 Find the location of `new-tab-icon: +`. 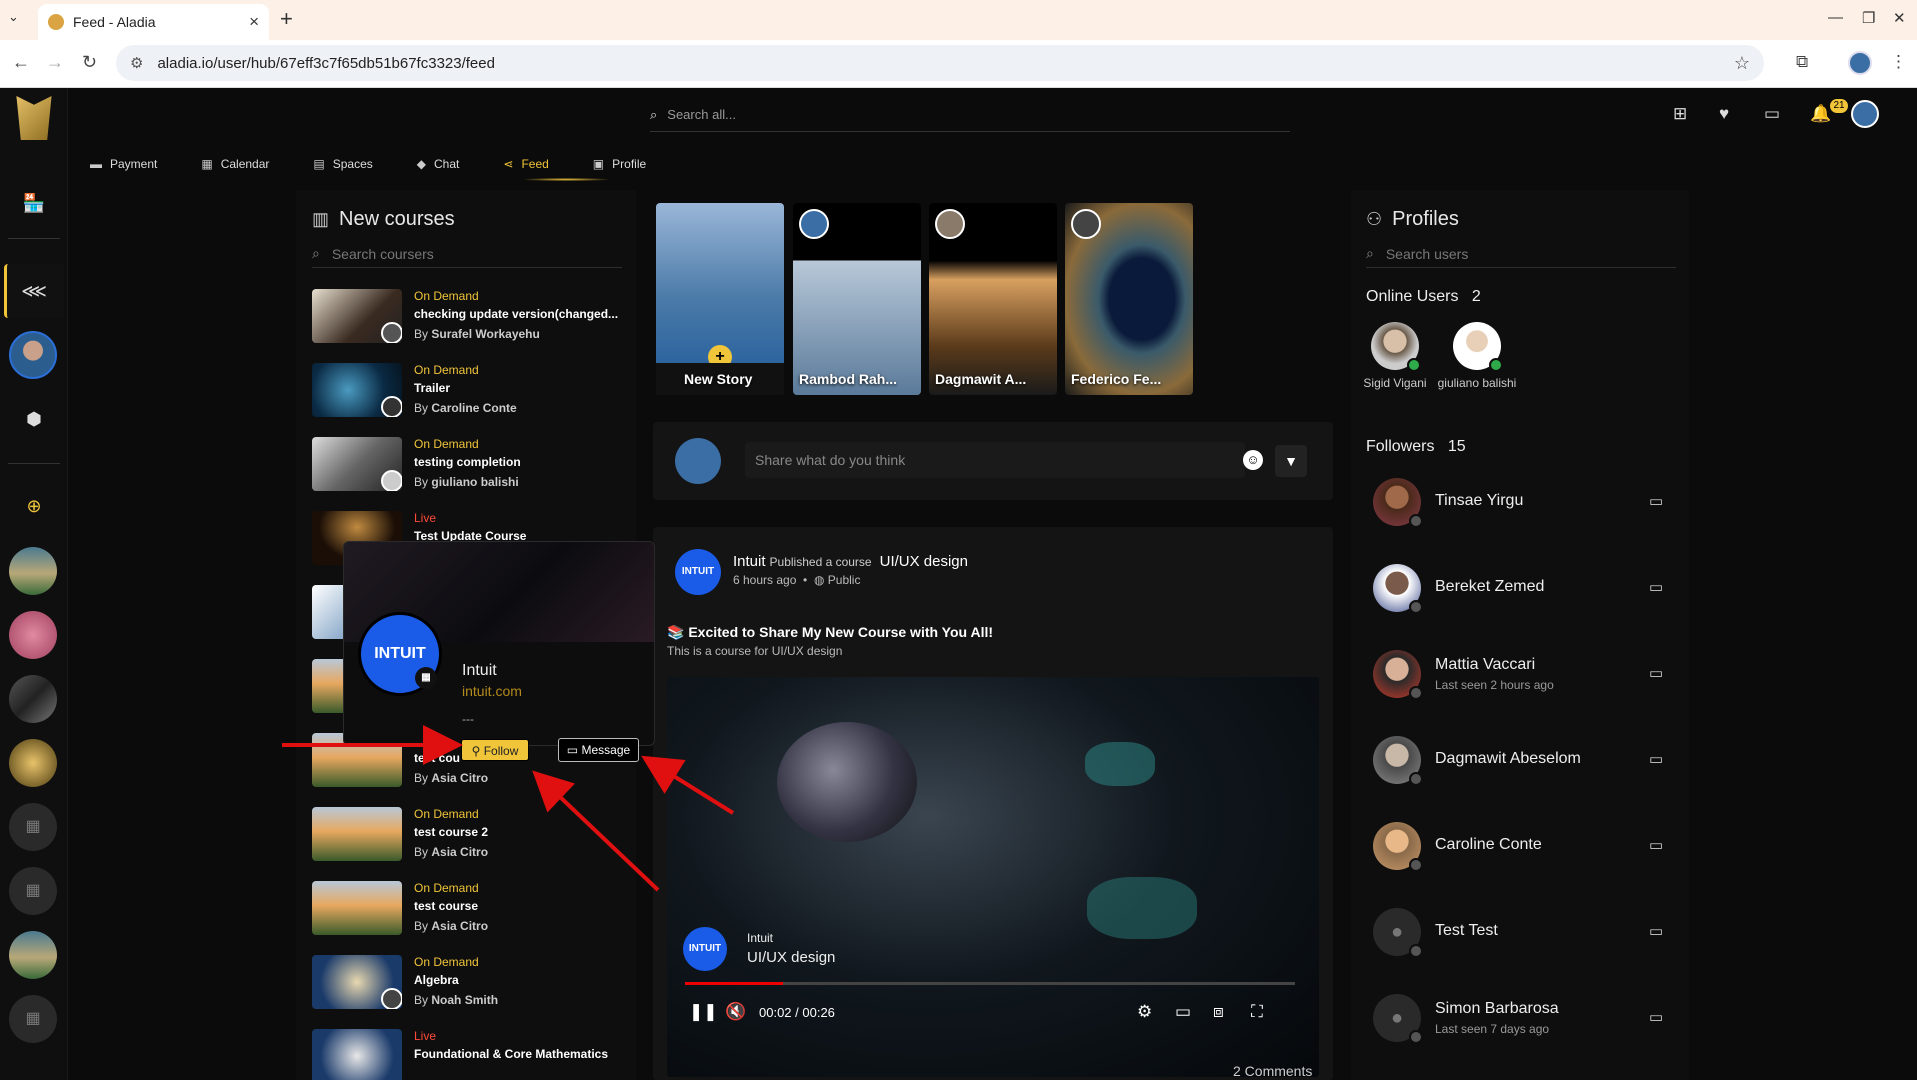

new-tab-icon: + is located at coordinates (286, 19).